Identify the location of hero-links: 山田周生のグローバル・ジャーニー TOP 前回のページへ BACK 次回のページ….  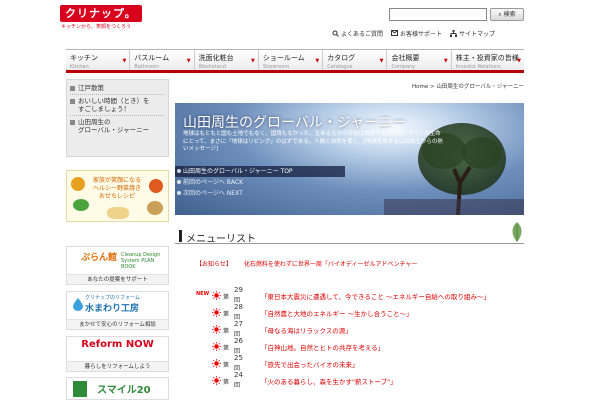
(260, 182).